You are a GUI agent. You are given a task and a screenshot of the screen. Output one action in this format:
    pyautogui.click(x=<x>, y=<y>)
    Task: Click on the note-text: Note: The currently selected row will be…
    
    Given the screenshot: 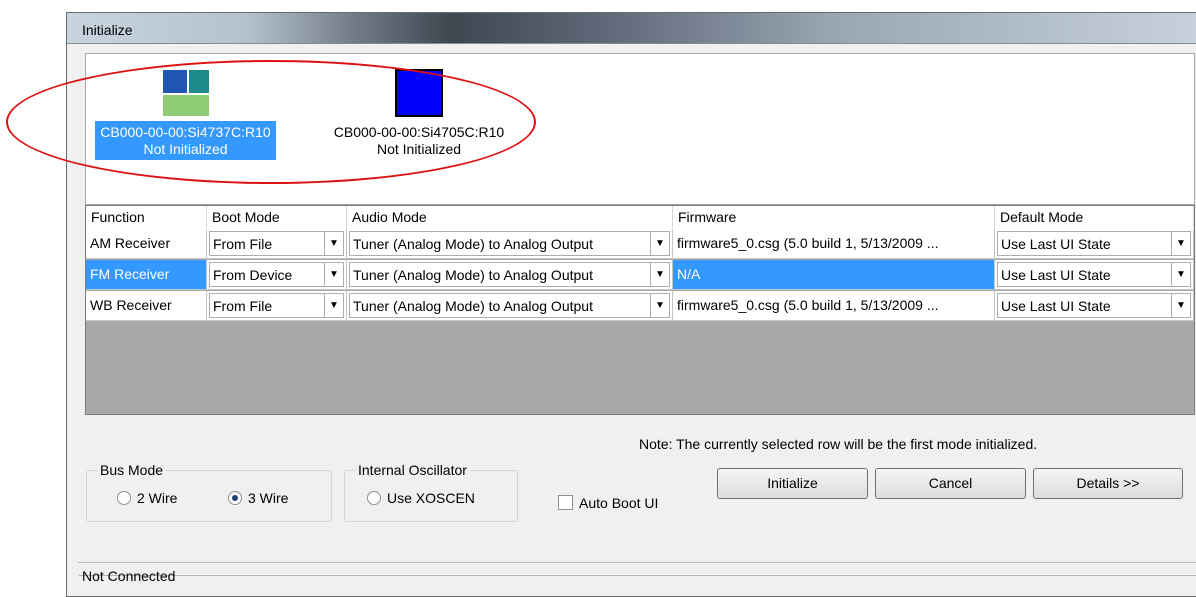 What is the action you would take?
    pyautogui.click(x=838, y=444)
    